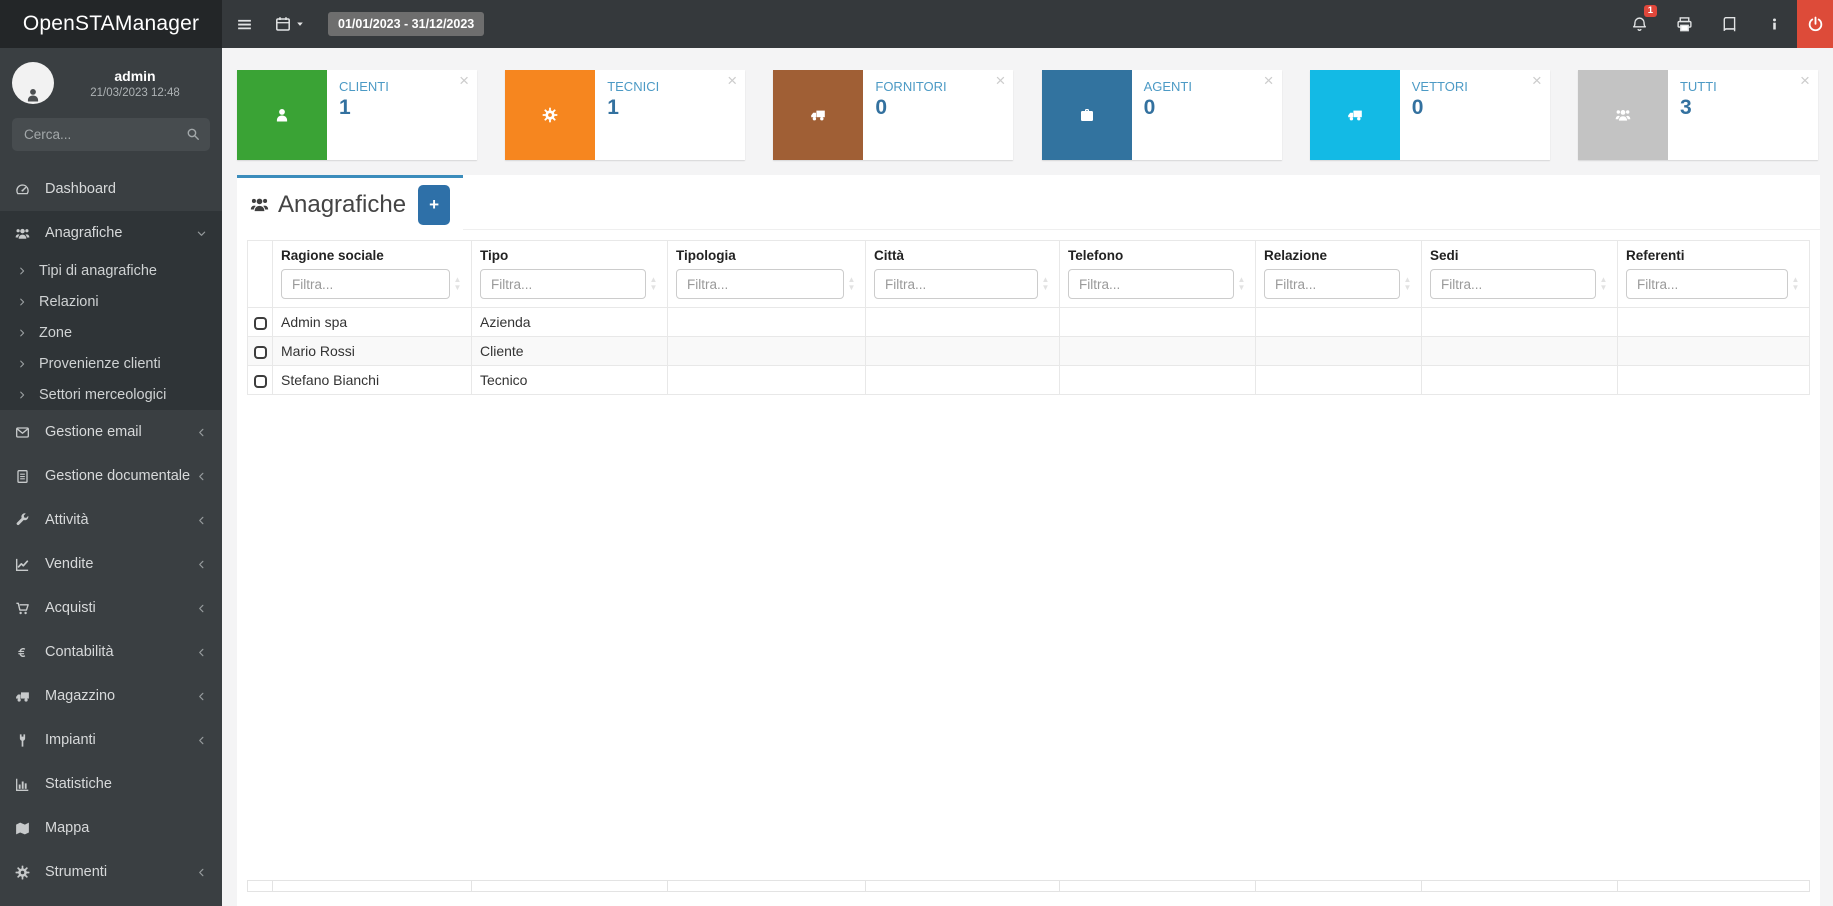 This screenshot has width=1833, height=906. What do you see at coordinates (111, 189) in the screenshot?
I see `sidebar-item-dashboard: Dashboard` at bounding box center [111, 189].